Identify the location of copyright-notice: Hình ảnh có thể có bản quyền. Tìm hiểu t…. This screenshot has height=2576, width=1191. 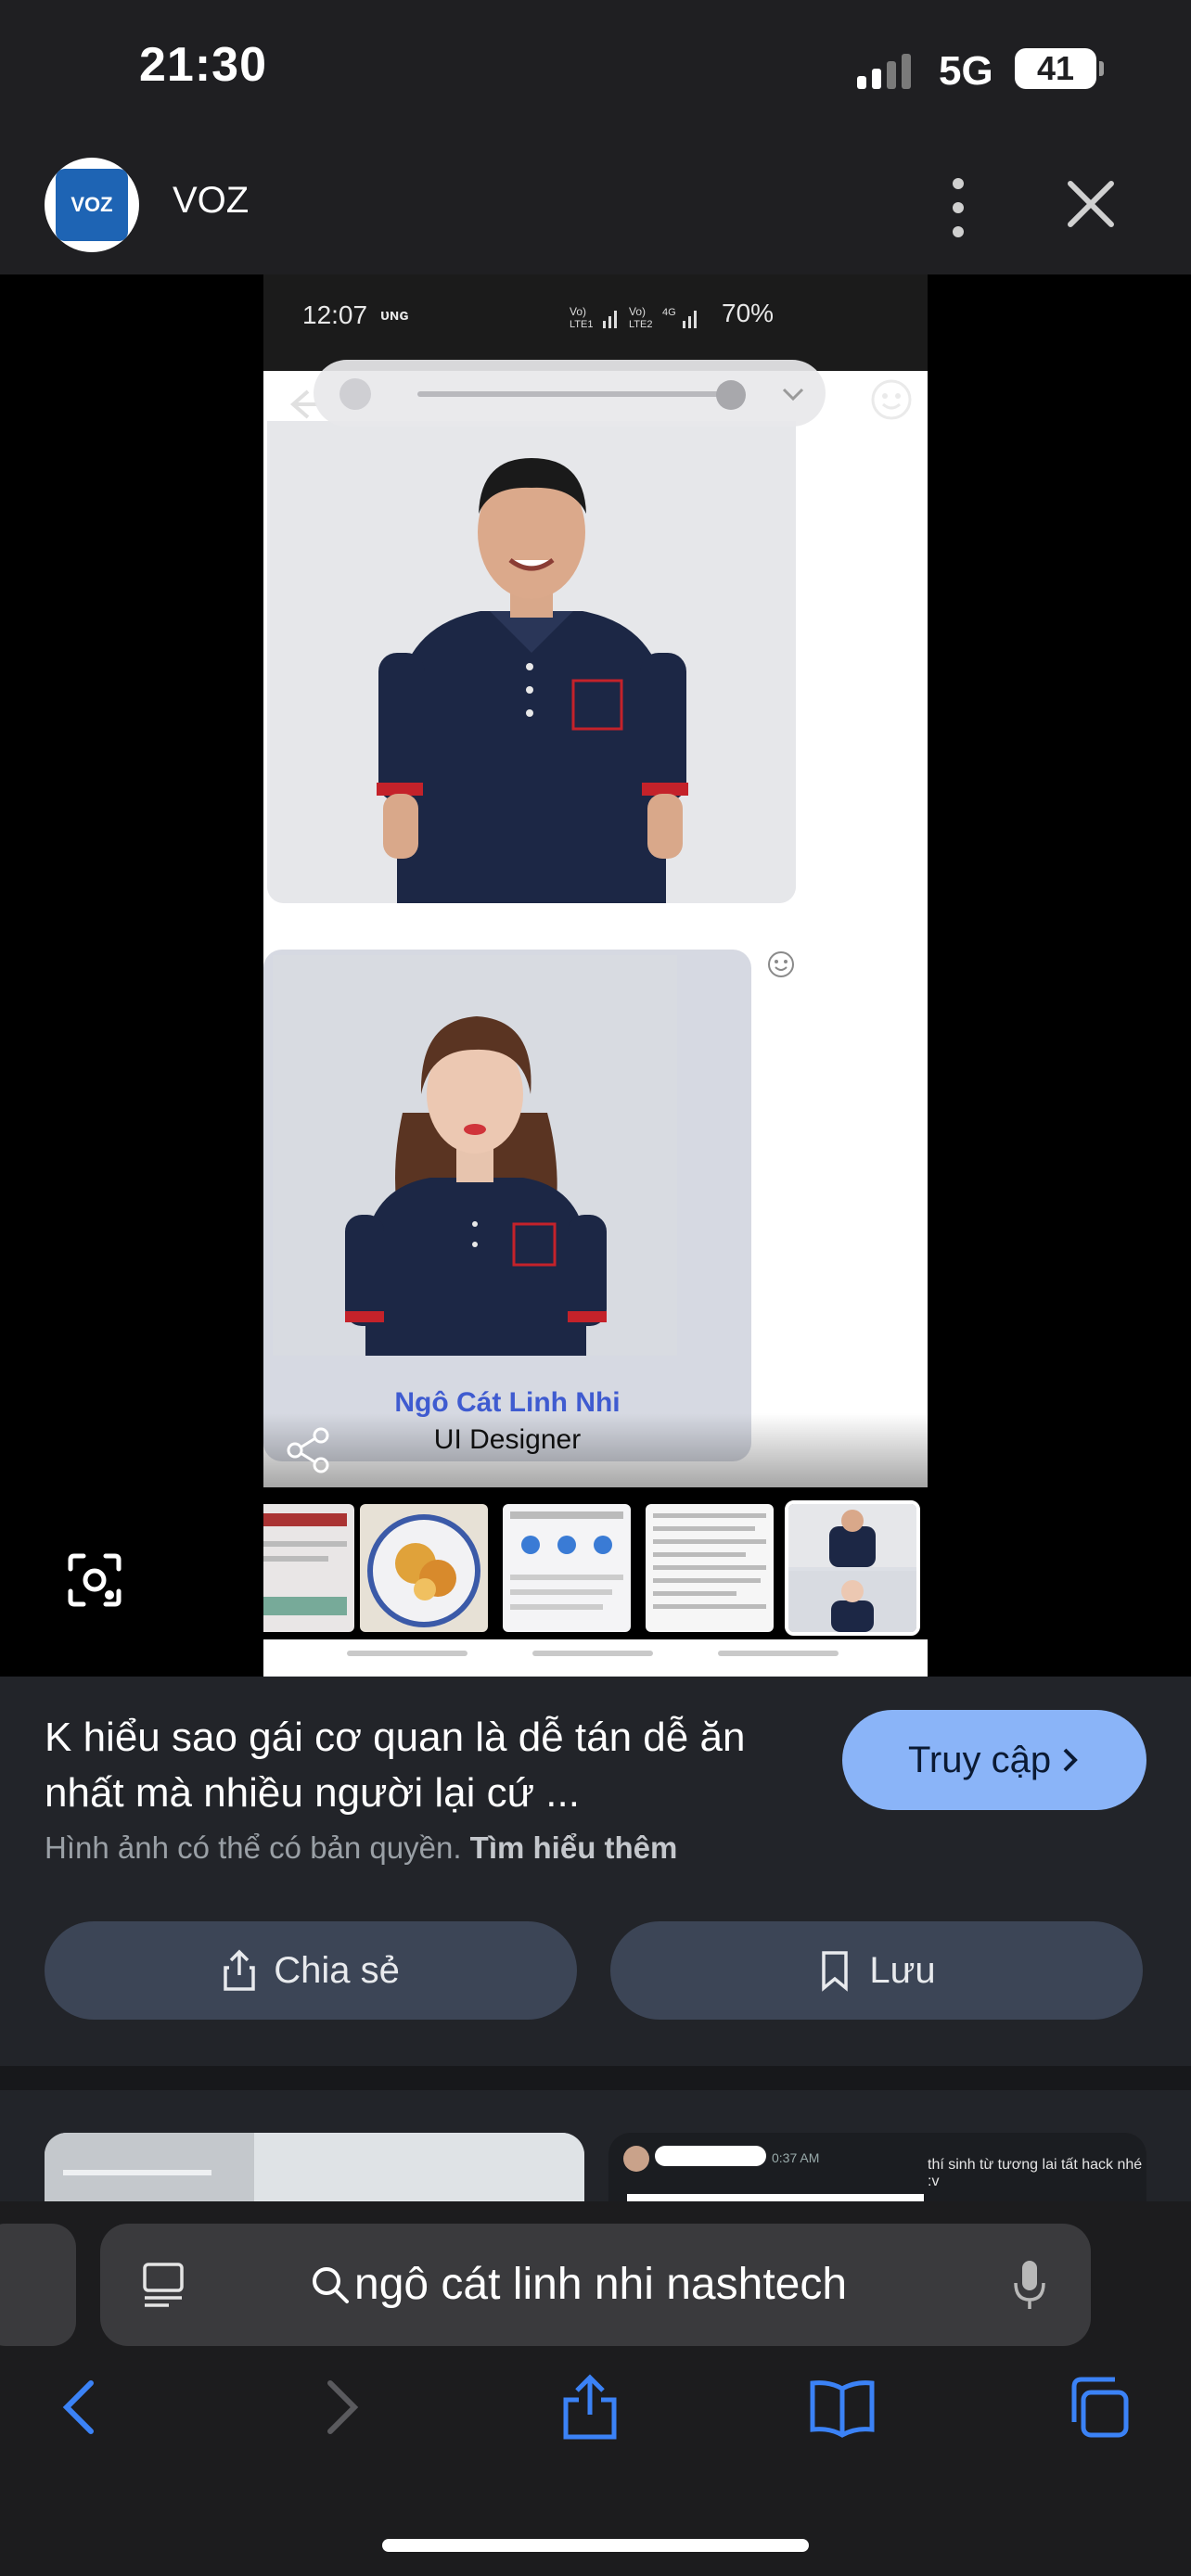
(361, 1848).